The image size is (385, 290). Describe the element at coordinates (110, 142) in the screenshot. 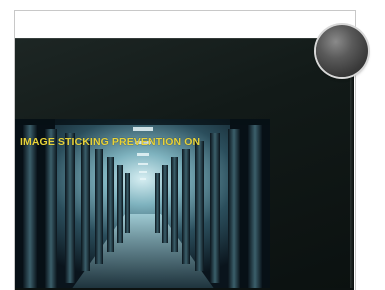

I see `image-sticking-prevention-message: IMAGE STICKING PREVENTION ON` at that location.